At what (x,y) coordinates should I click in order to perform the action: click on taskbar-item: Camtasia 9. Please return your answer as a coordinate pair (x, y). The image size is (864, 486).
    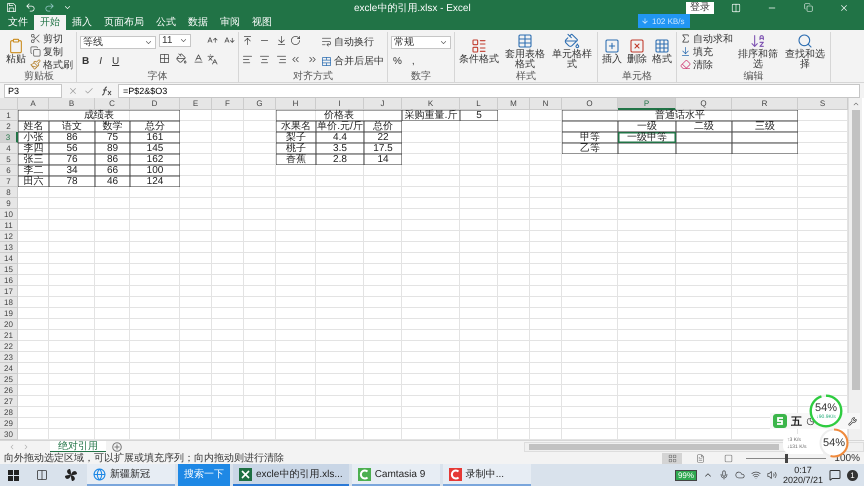
    Looking at the image, I should click on (396, 475).